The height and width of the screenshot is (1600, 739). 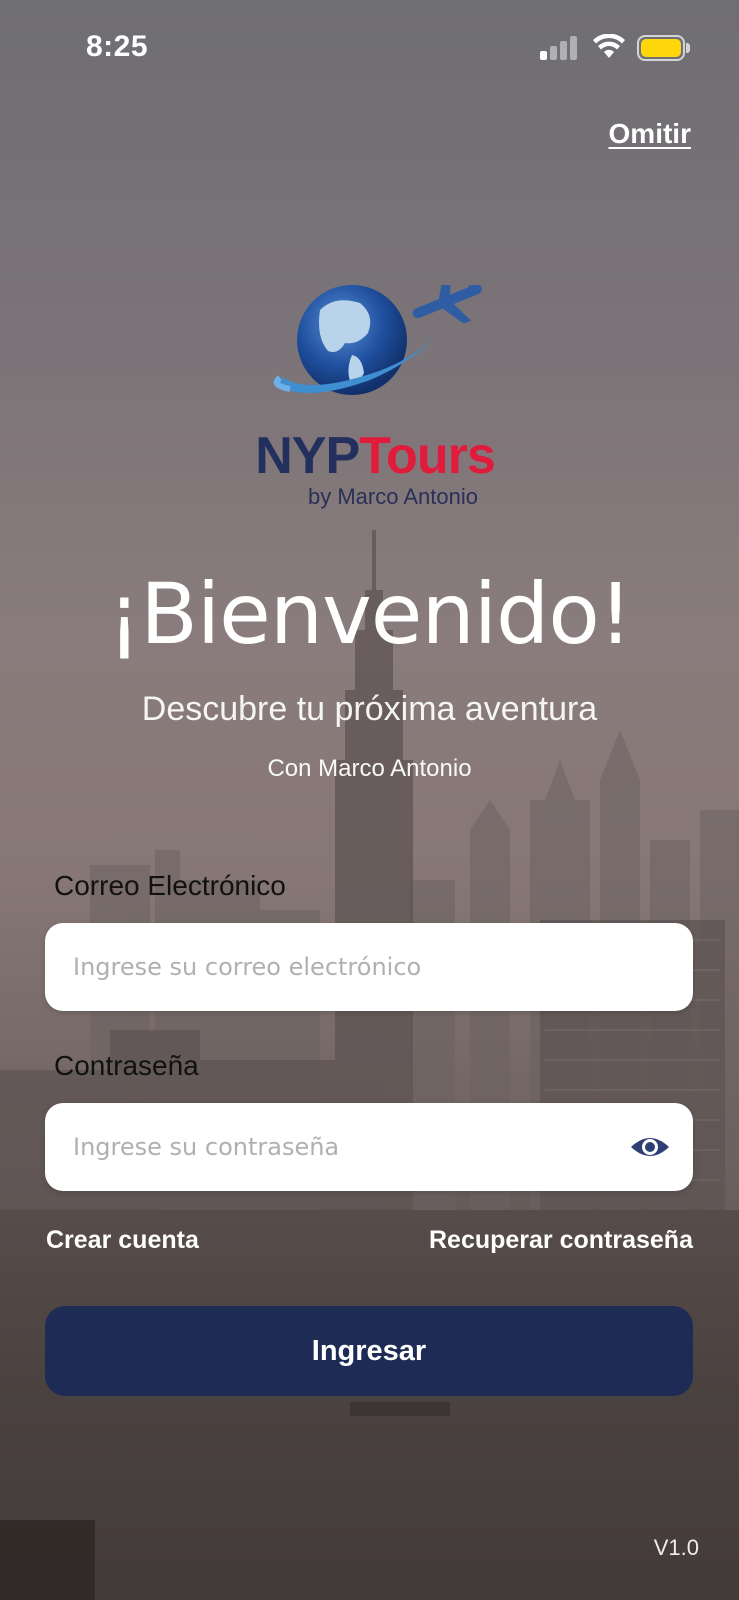 I want to click on email-input, so click(x=343, y=967).